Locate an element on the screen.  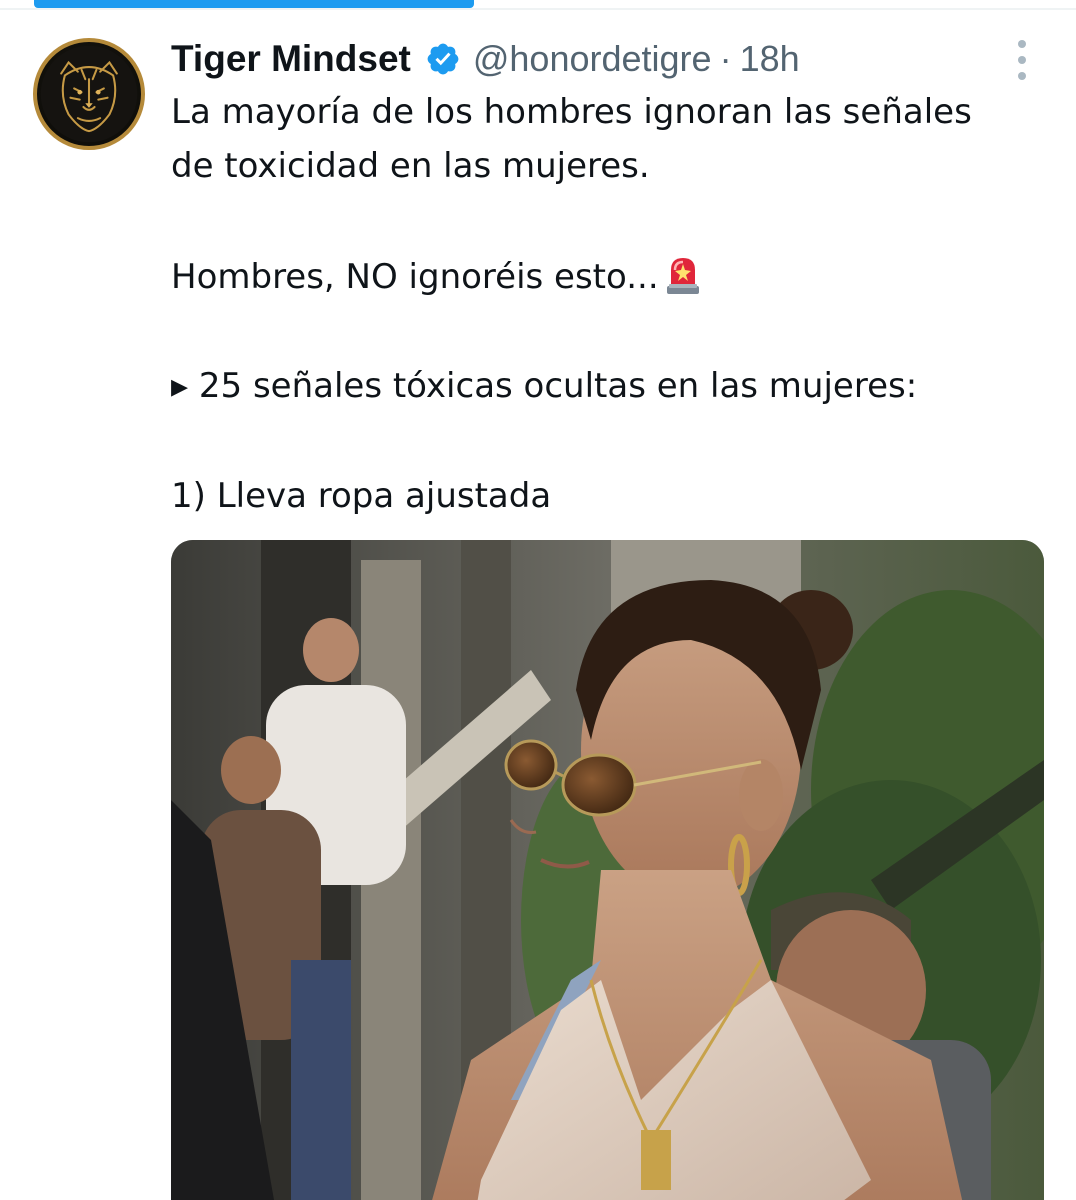
tweet-header: Tiger Mindset @honordetigre · 18h is located at coordinates (485, 59).